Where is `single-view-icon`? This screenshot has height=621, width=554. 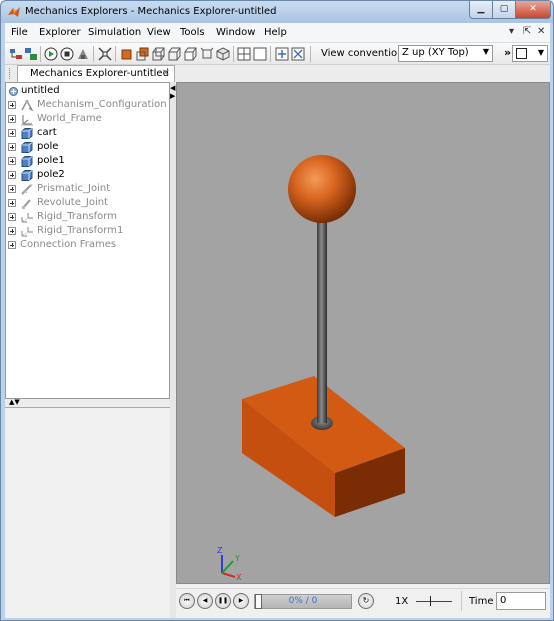
single-view-icon is located at coordinates (260, 54).